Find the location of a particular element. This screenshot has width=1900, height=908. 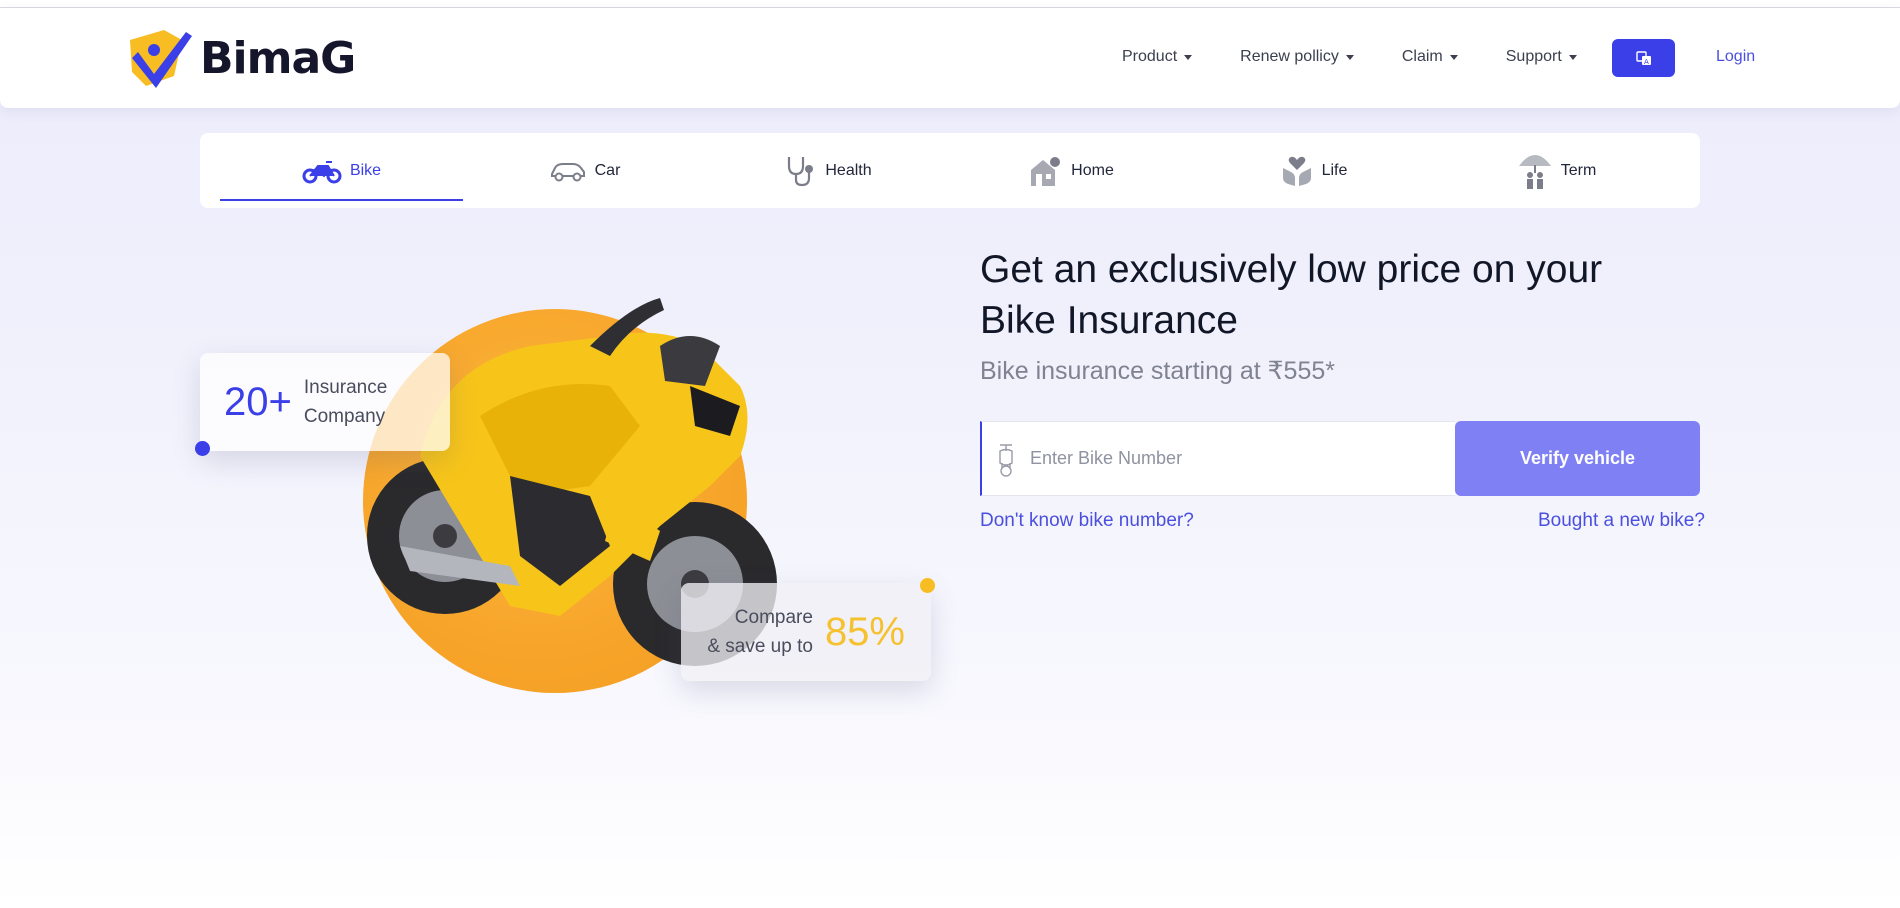

product-tabs: Bike Car Health Home Life Term is located at coordinates (950, 170).